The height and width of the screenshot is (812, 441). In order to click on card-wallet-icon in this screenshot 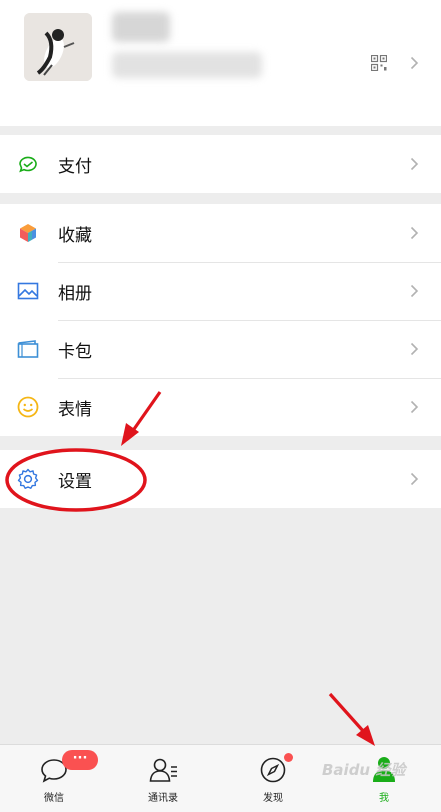, I will do `click(28, 349)`.